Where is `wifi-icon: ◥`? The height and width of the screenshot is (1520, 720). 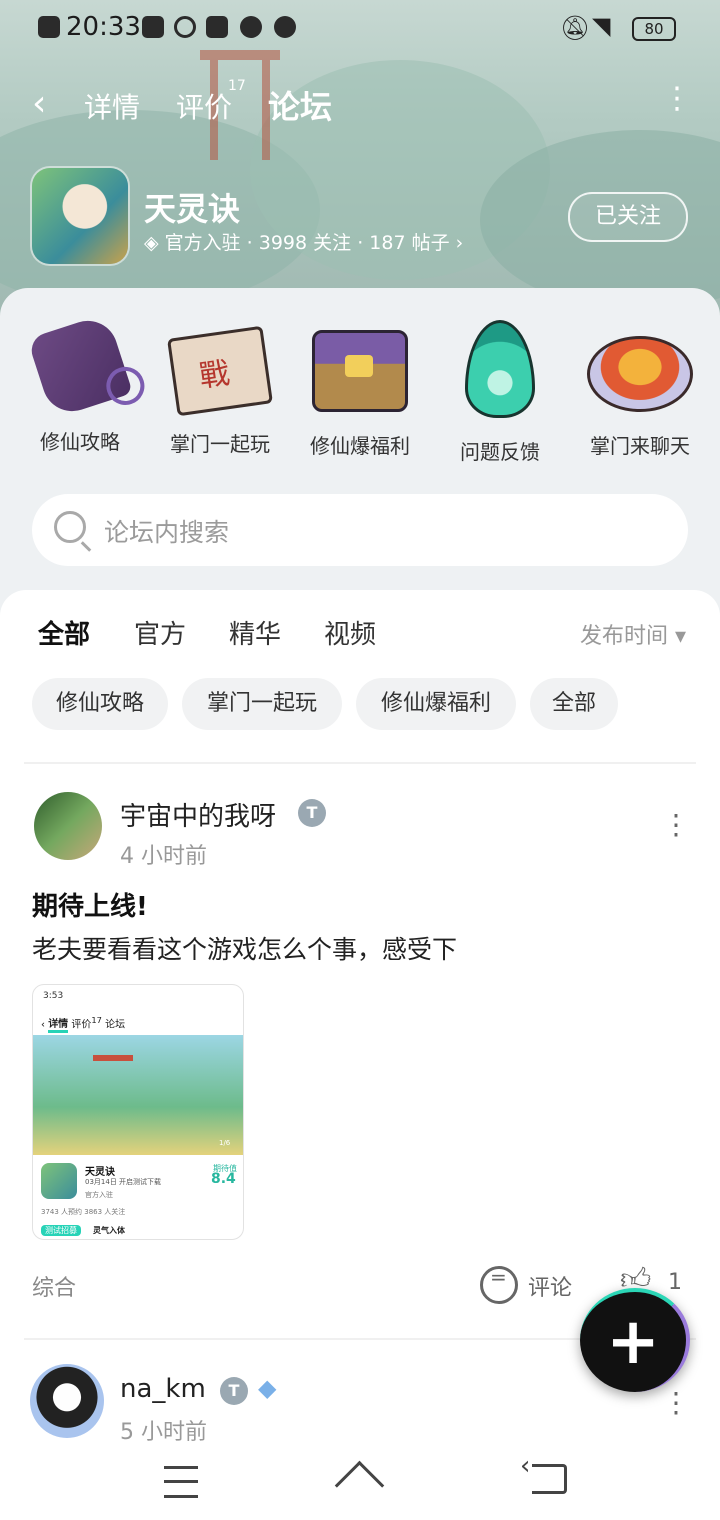
wifi-icon: ◥ is located at coordinates (601, 26).